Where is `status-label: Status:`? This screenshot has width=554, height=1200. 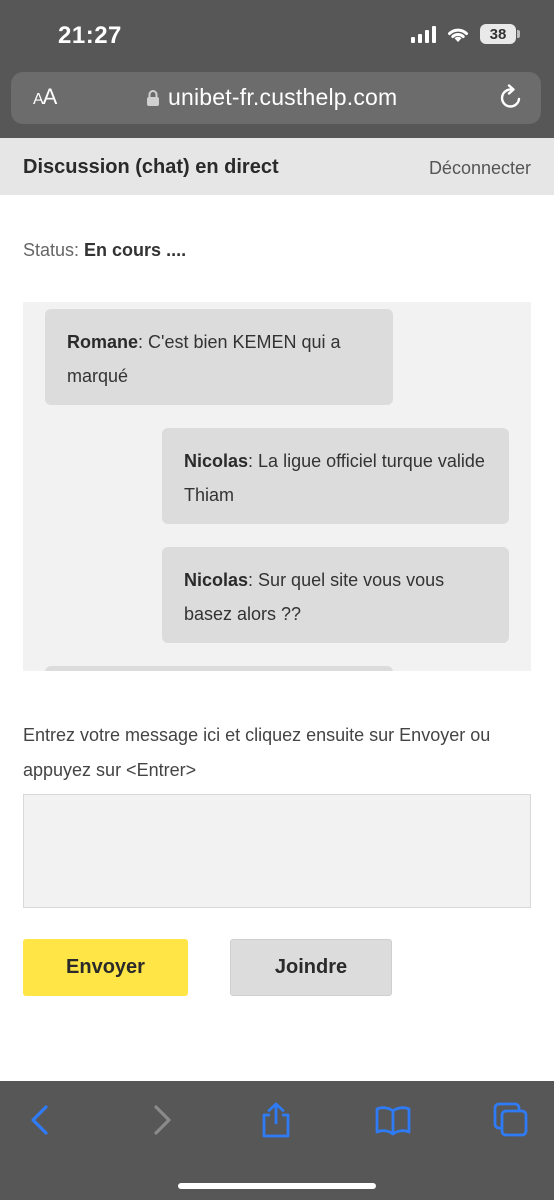 status-label: Status: is located at coordinates (51, 250).